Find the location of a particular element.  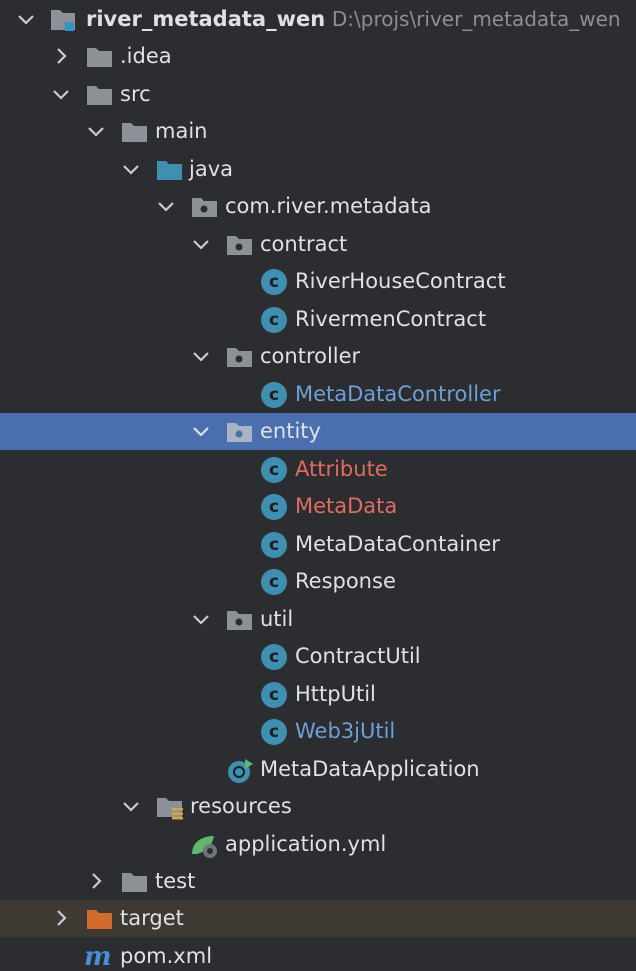

node-label: entity is located at coordinates (290, 431).